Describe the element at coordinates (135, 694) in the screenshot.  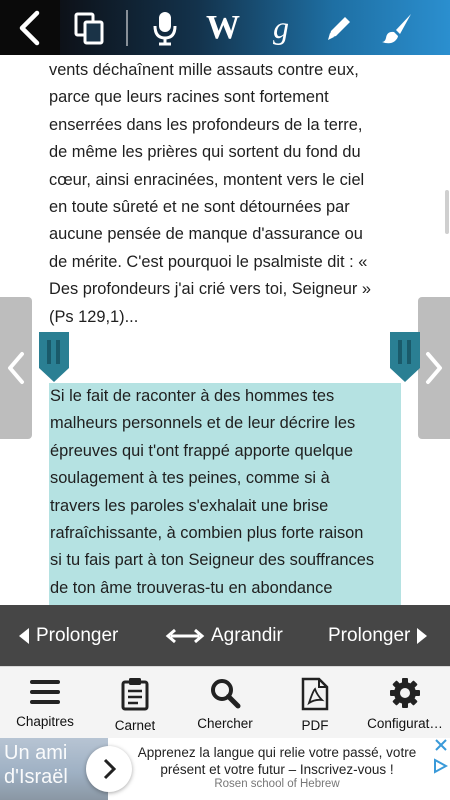
I see `clipboard-icon` at that location.